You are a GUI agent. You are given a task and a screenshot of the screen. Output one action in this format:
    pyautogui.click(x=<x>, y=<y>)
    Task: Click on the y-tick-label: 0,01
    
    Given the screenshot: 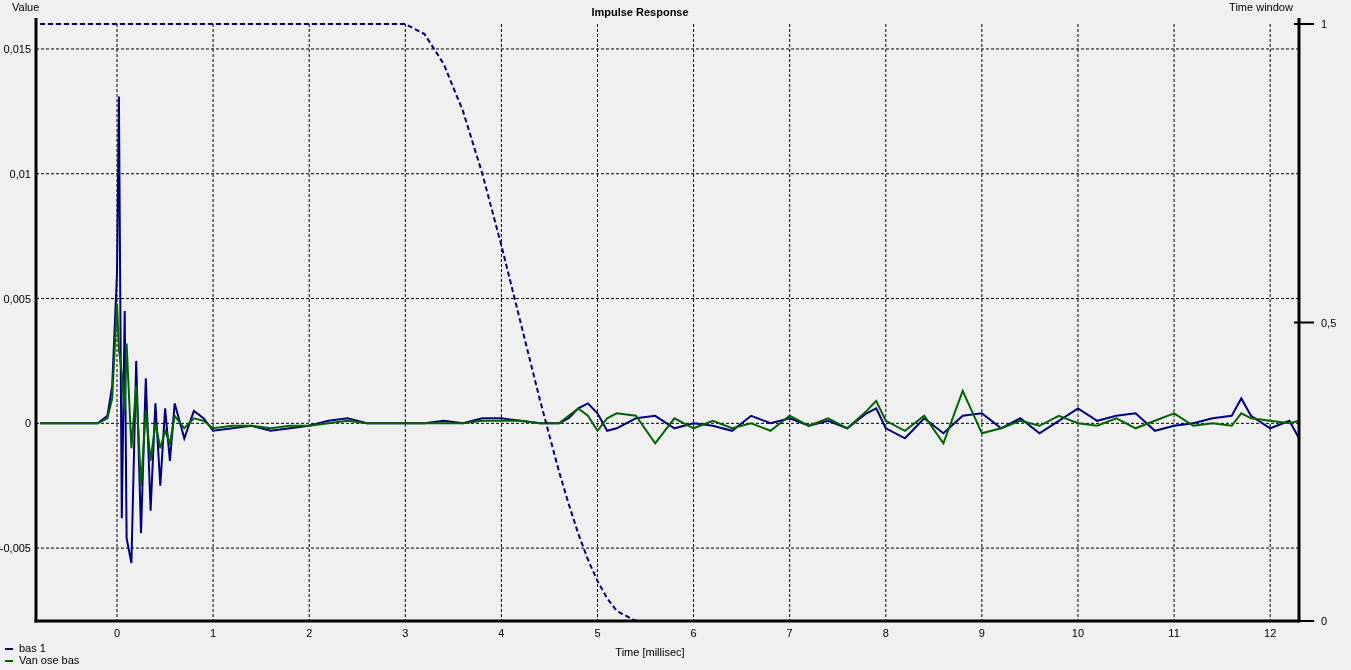 What is the action you would take?
    pyautogui.click(x=20, y=173)
    